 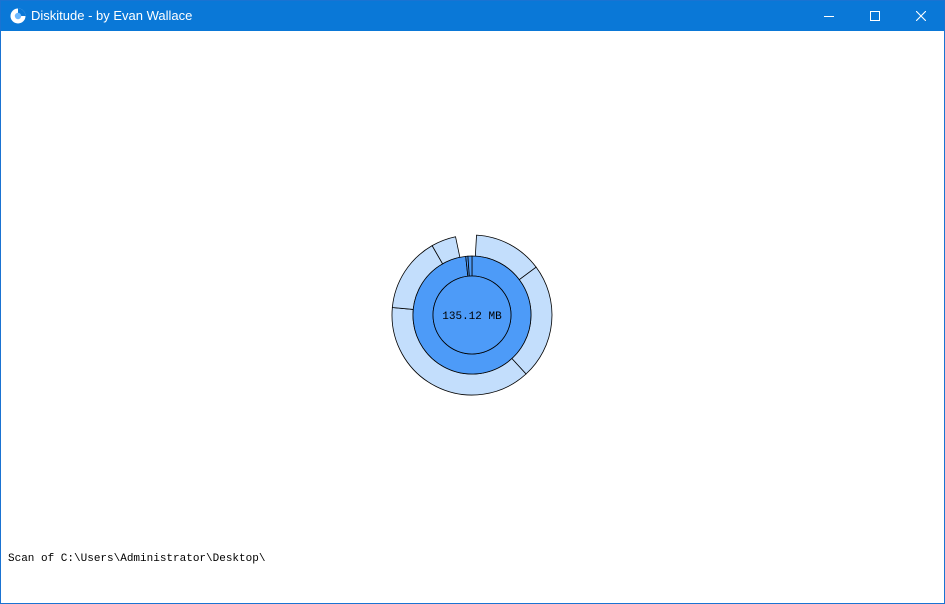 I want to click on minimize-button, so click(x=829, y=16).